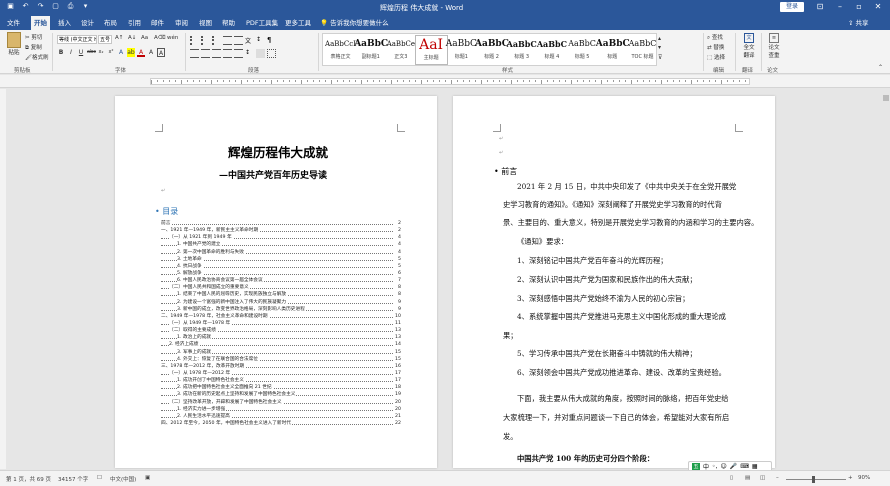 The width and height of the screenshot is (890, 486). Describe the element at coordinates (64, 23) in the screenshot. I see `tab-insert: 插入` at that location.